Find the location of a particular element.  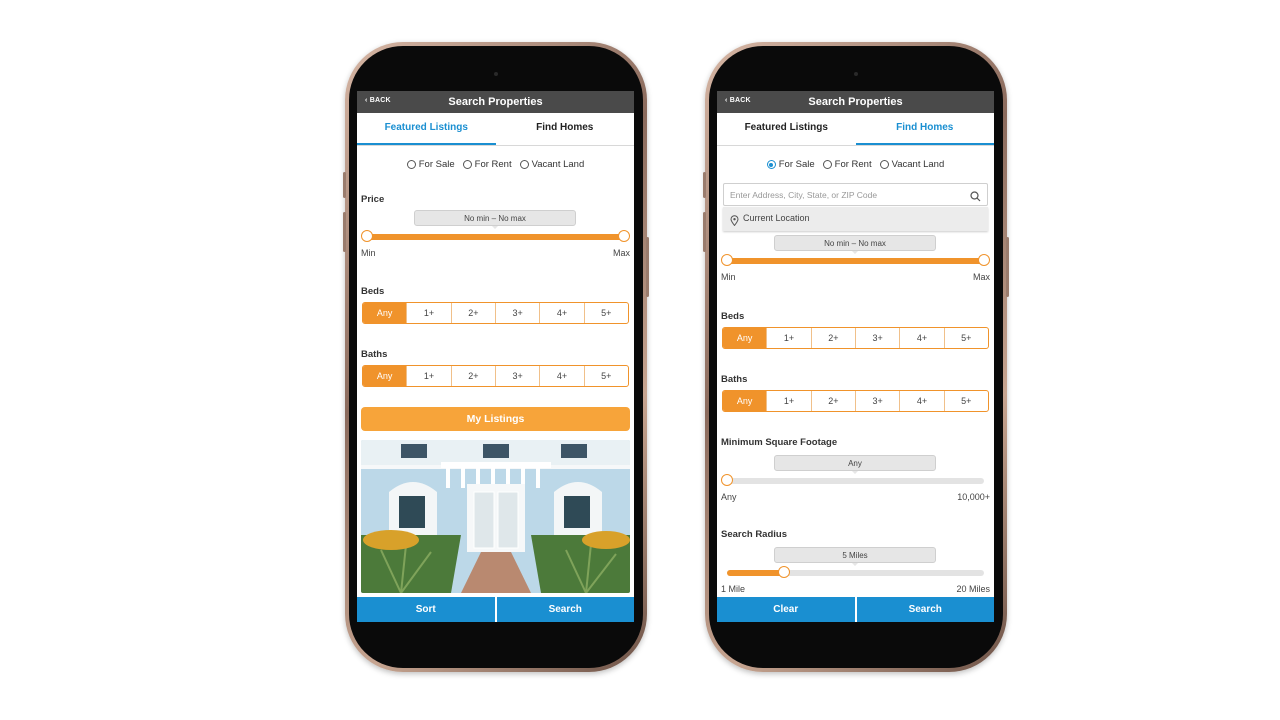

address-search-input: Enter Address, City, State, or ZIP Code is located at coordinates (855, 194).